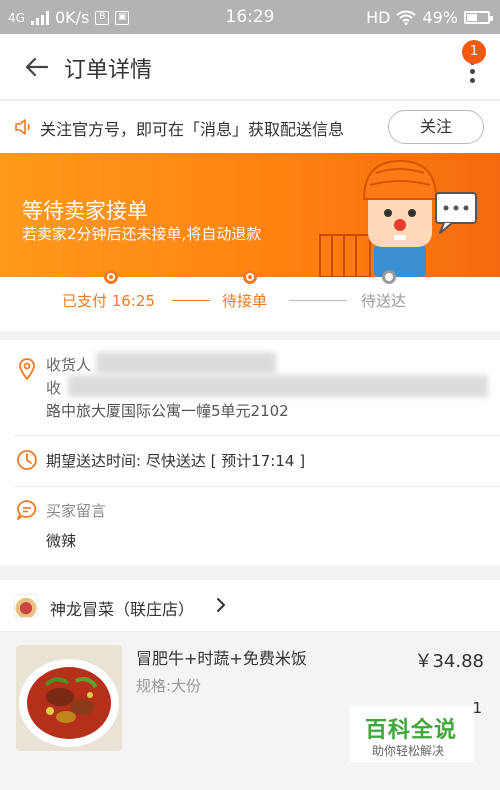 The width and height of the screenshot is (500, 790). What do you see at coordinates (449, 661) in the screenshot?
I see `item-price: ￥34.88` at bounding box center [449, 661].